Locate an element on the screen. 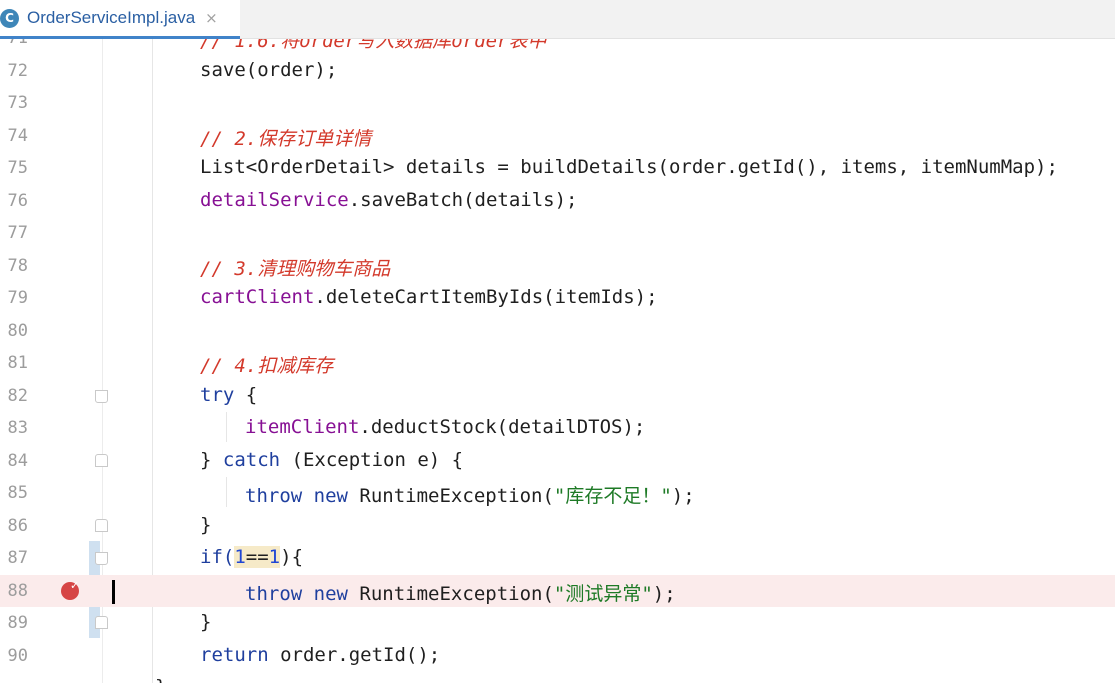 This screenshot has width=1115, height=683. line-number: 78 is located at coordinates (17, 266).